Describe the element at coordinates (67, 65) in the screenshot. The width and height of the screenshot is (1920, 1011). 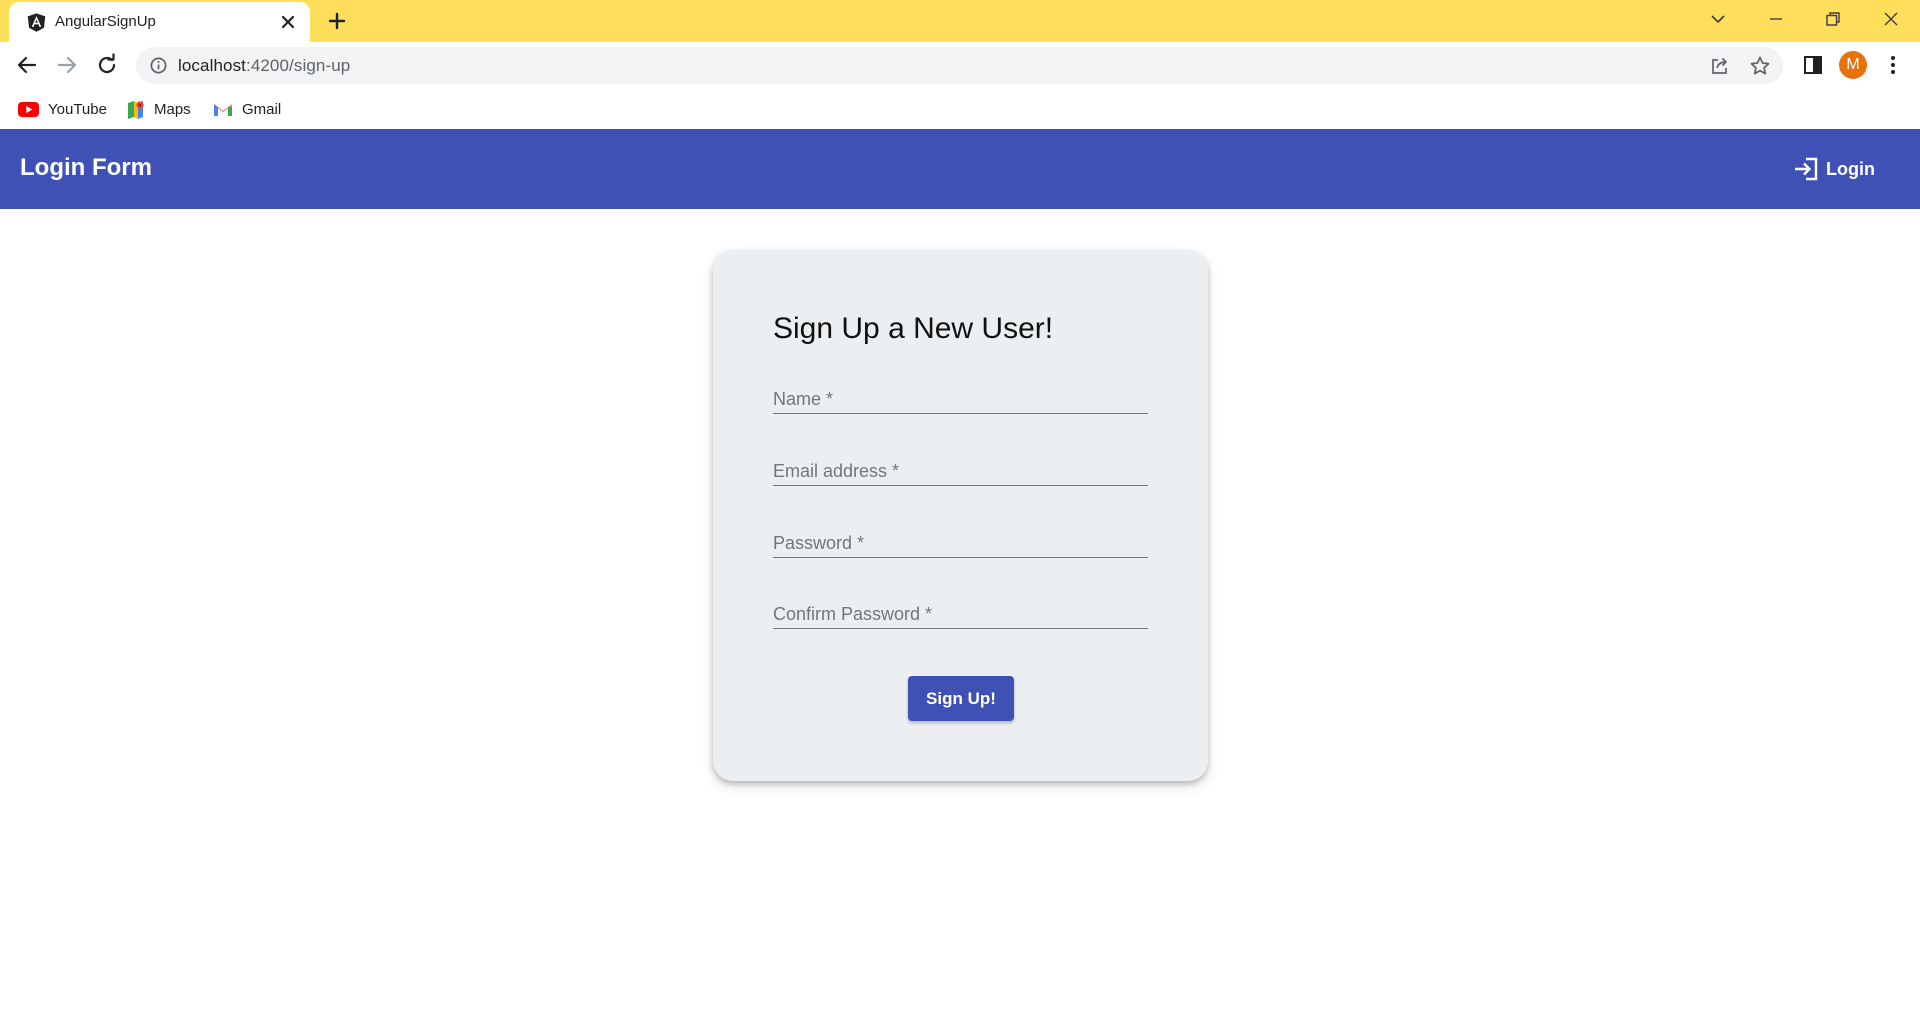
I see `forward-icon` at that location.